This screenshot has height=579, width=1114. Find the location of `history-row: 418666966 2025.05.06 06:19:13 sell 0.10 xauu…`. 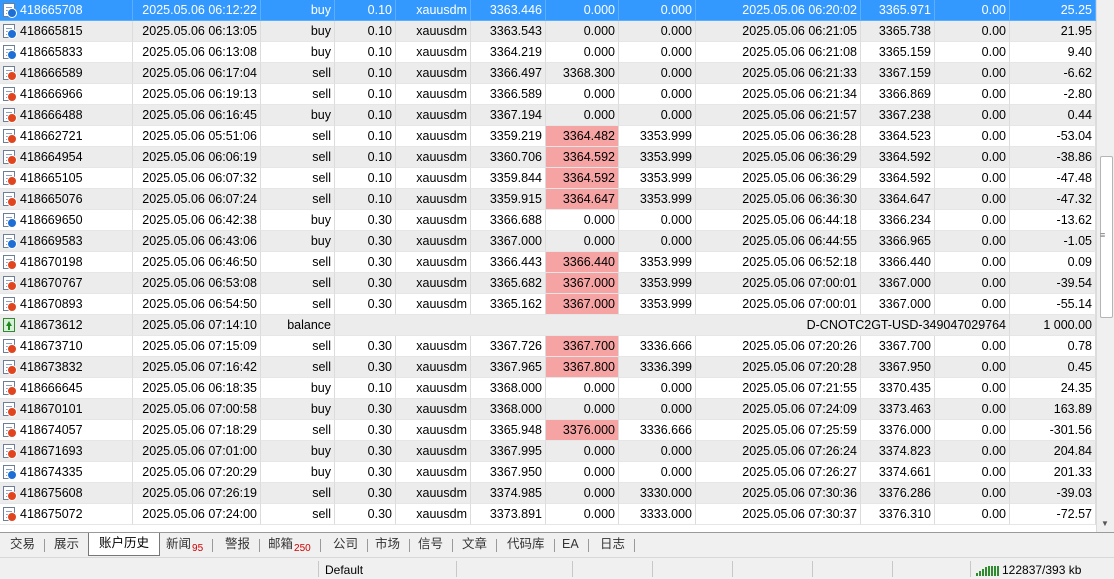

history-row: 418666966 2025.05.06 06:19:13 sell 0.10 xauu… is located at coordinates (548, 94).